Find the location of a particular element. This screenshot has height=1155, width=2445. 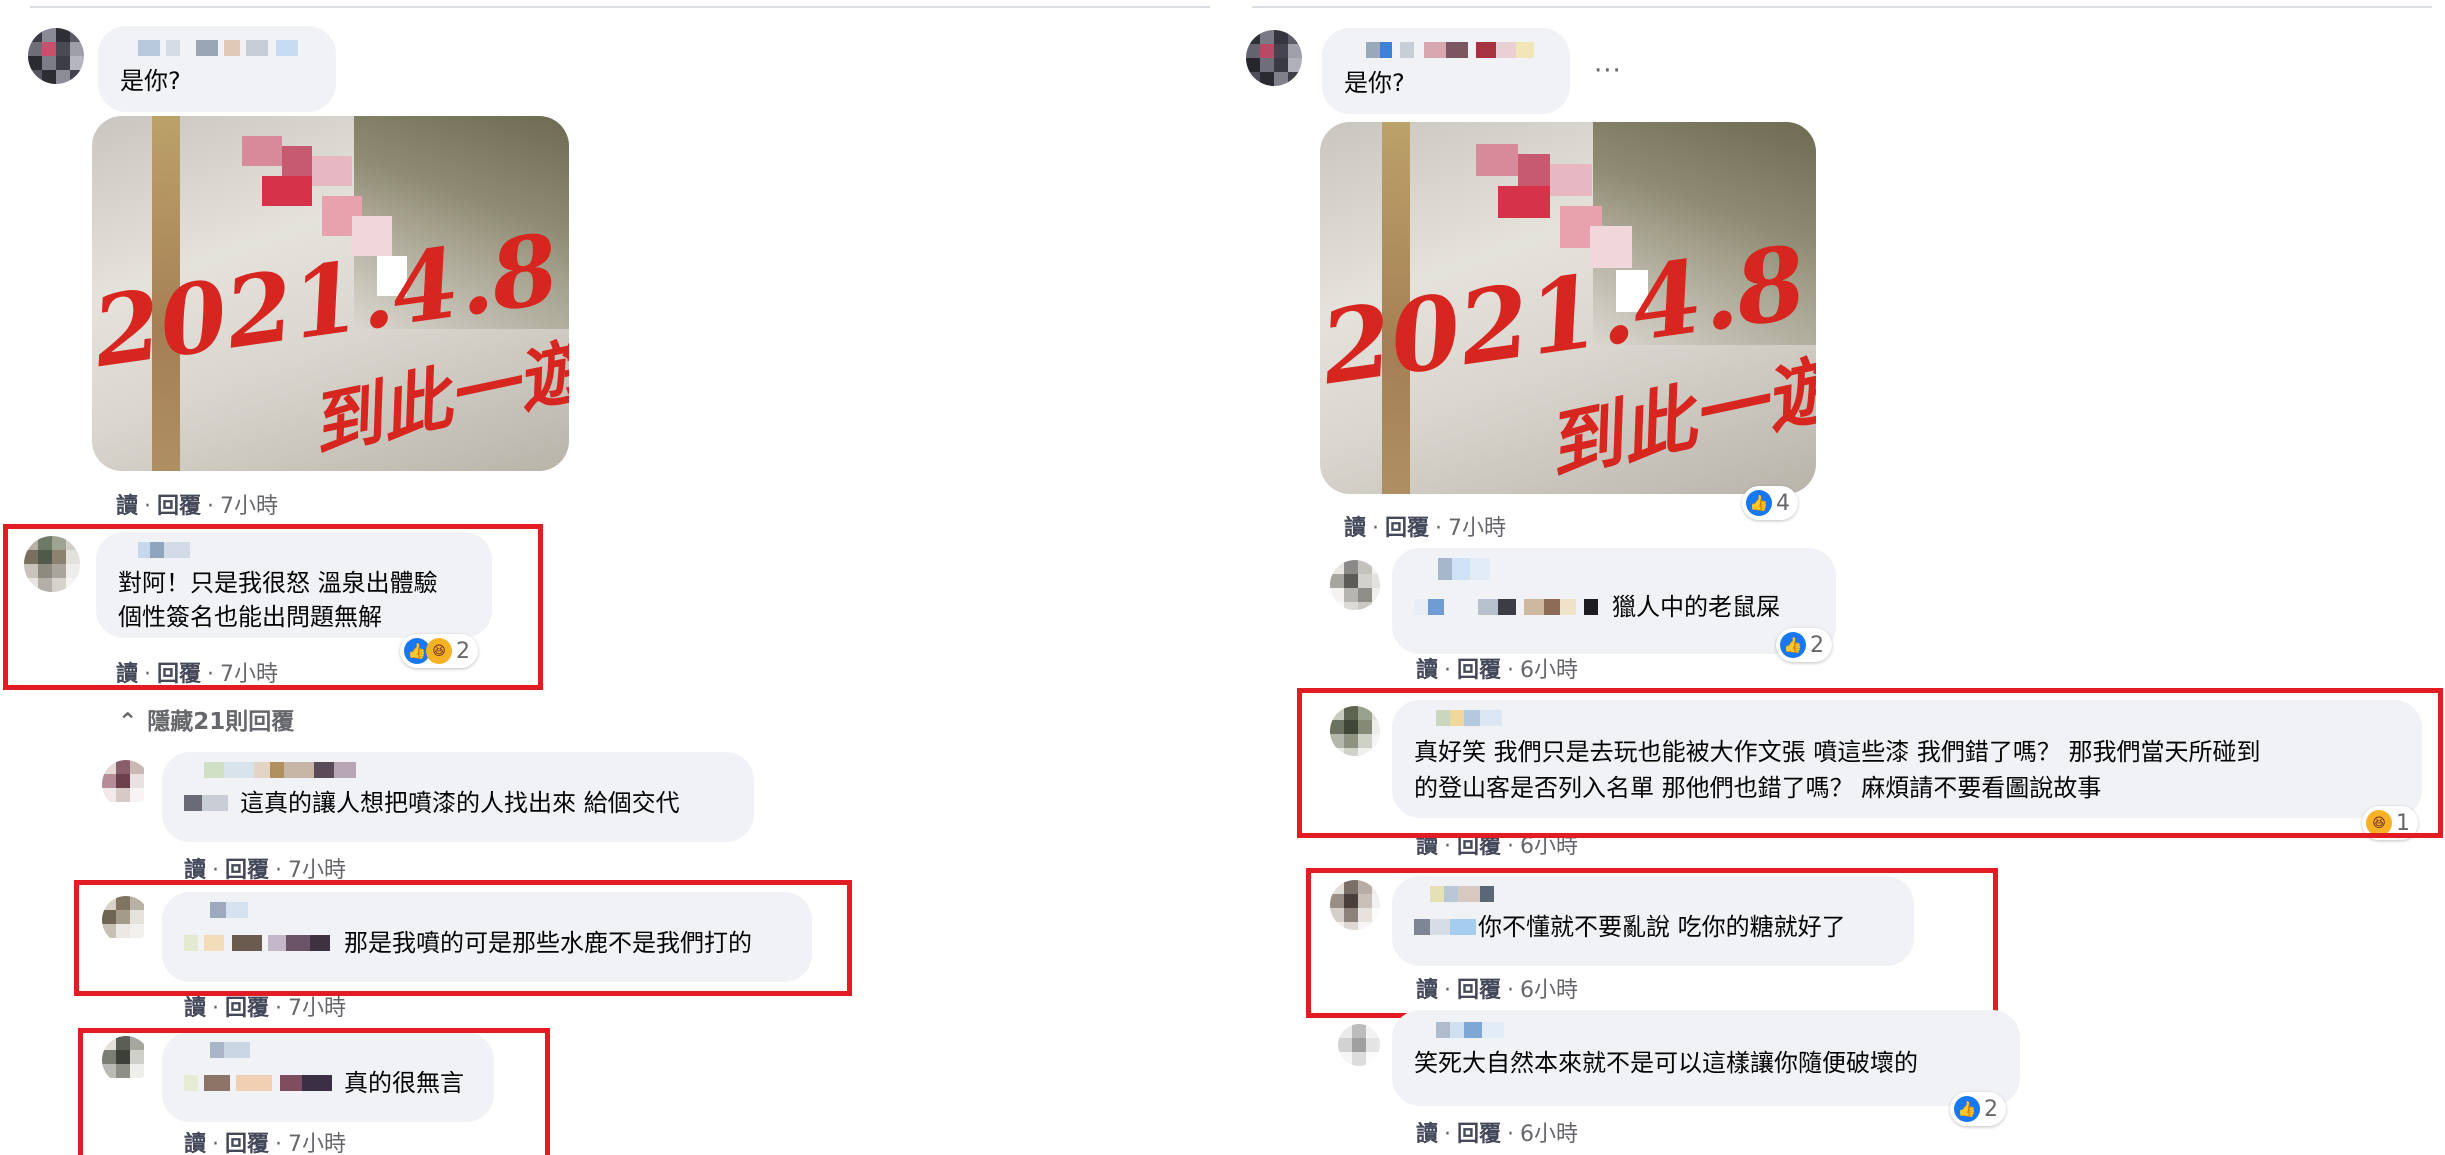

comment-text: 獵人中的老鼠屎 is located at coordinates (1696, 607).